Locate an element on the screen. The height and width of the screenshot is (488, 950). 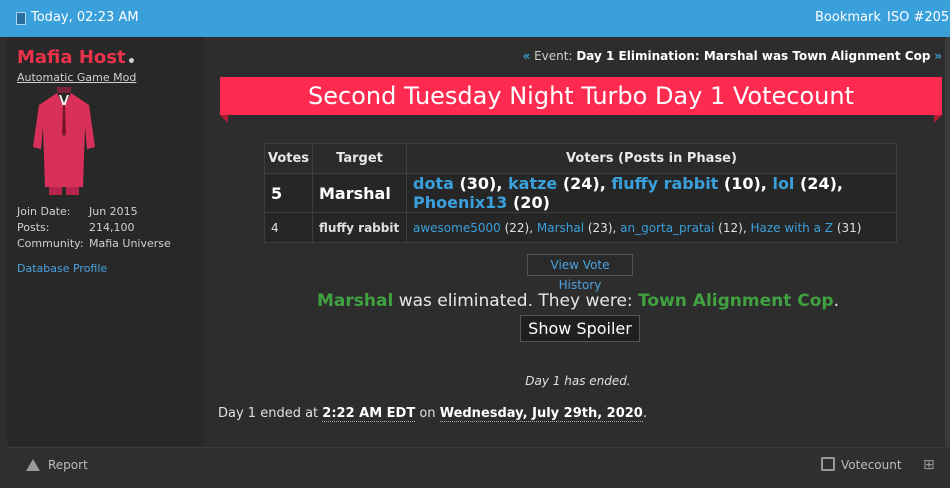
vote-count: 5 is located at coordinates (288, 193).